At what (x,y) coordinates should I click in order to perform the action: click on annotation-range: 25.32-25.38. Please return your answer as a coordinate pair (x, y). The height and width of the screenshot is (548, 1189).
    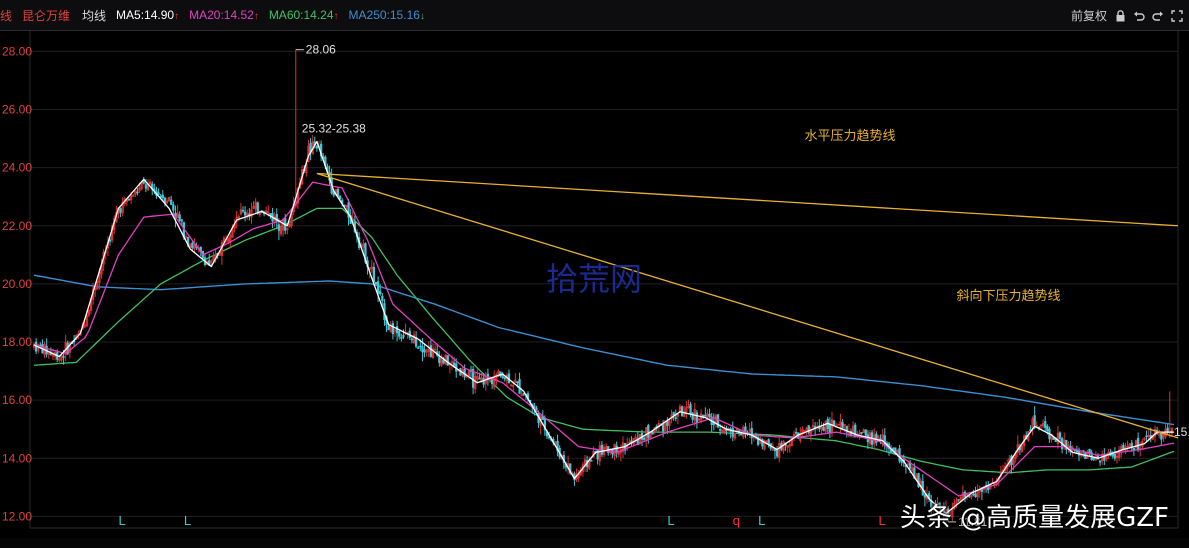
    Looking at the image, I should click on (334, 128).